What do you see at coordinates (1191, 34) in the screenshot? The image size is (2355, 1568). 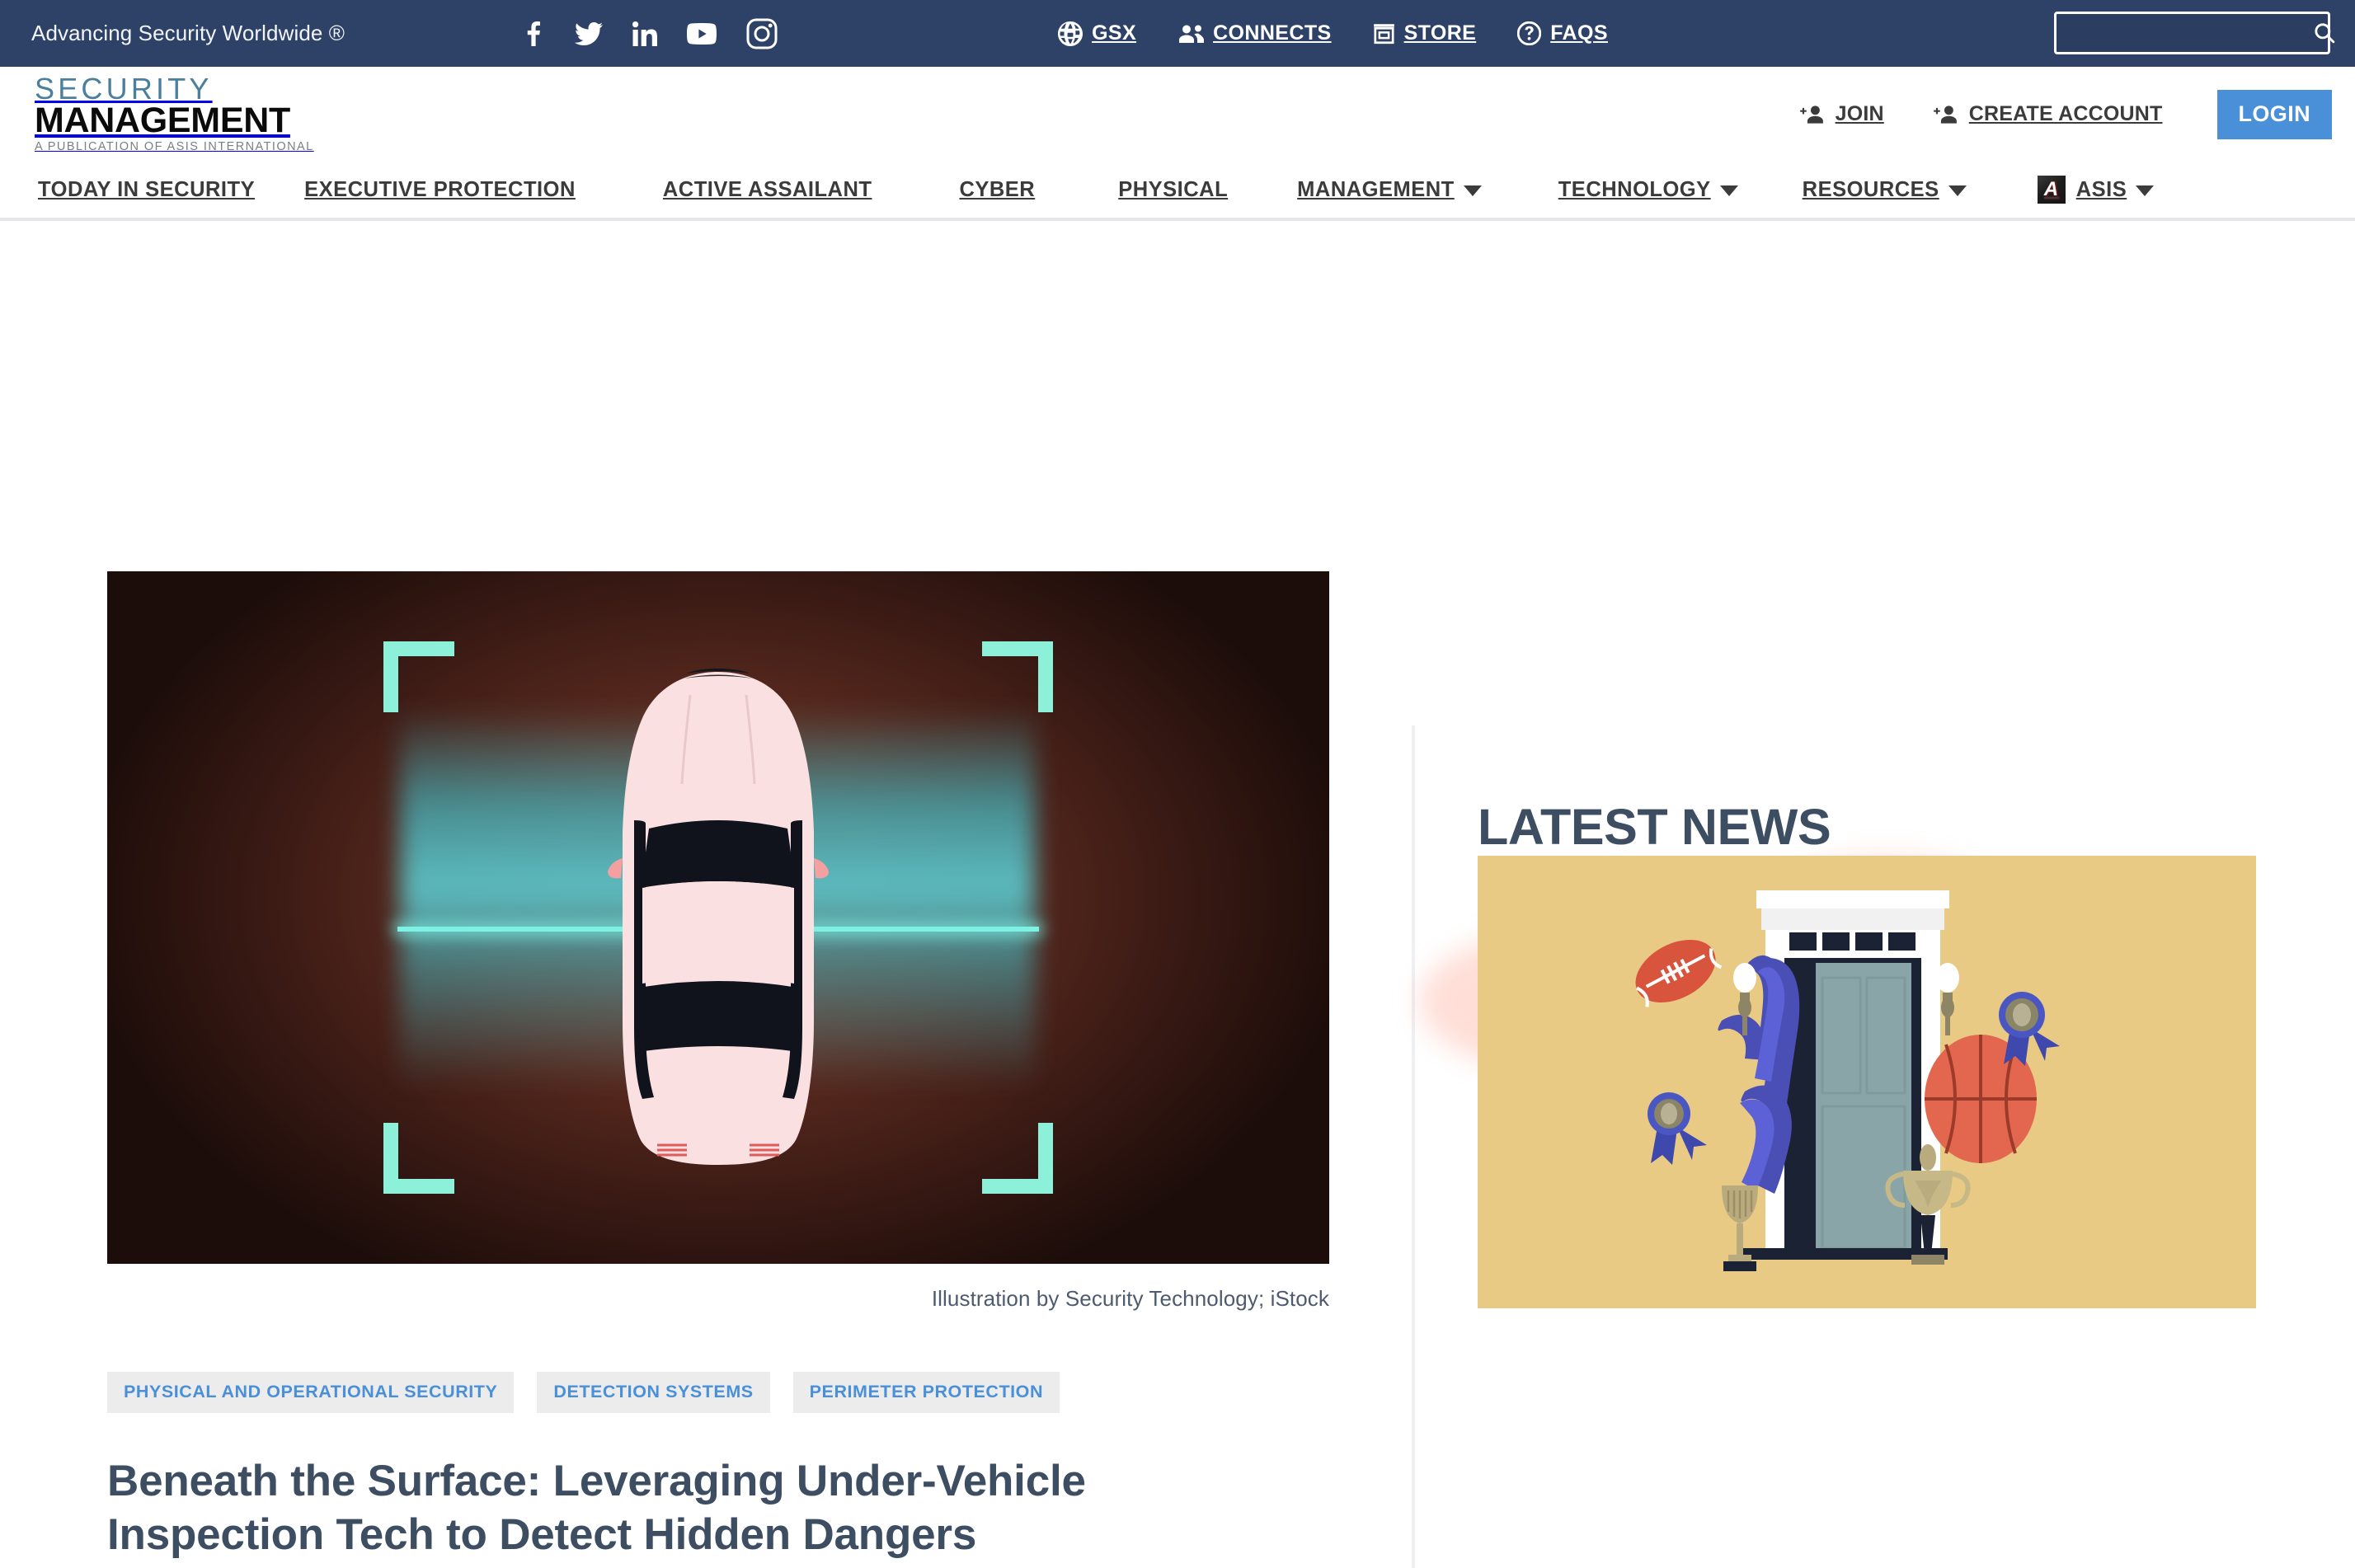 I see `people-icon` at bounding box center [1191, 34].